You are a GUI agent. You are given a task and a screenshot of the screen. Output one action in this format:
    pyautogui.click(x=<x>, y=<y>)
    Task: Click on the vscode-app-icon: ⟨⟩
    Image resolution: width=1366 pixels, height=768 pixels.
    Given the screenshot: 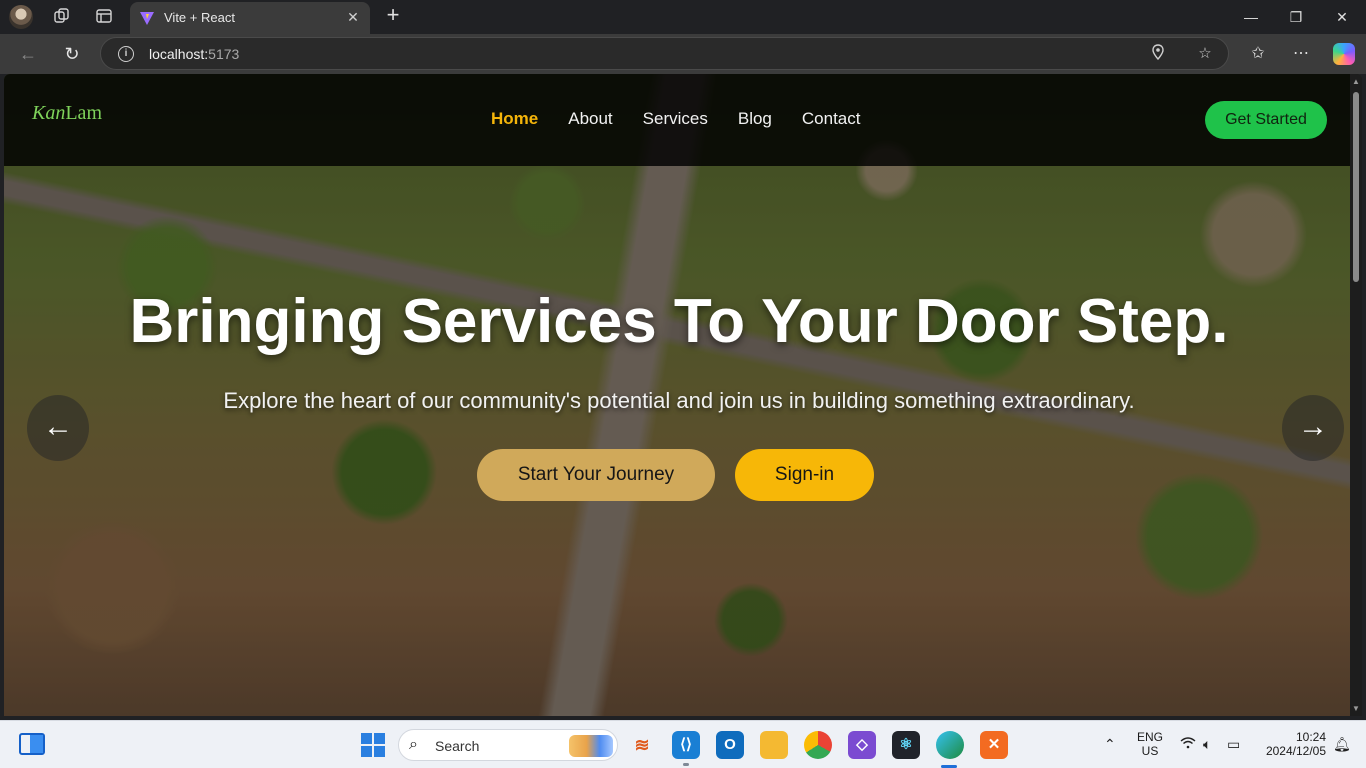 What is the action you would take?
    pyautogui.click(x=686, y=745)
    